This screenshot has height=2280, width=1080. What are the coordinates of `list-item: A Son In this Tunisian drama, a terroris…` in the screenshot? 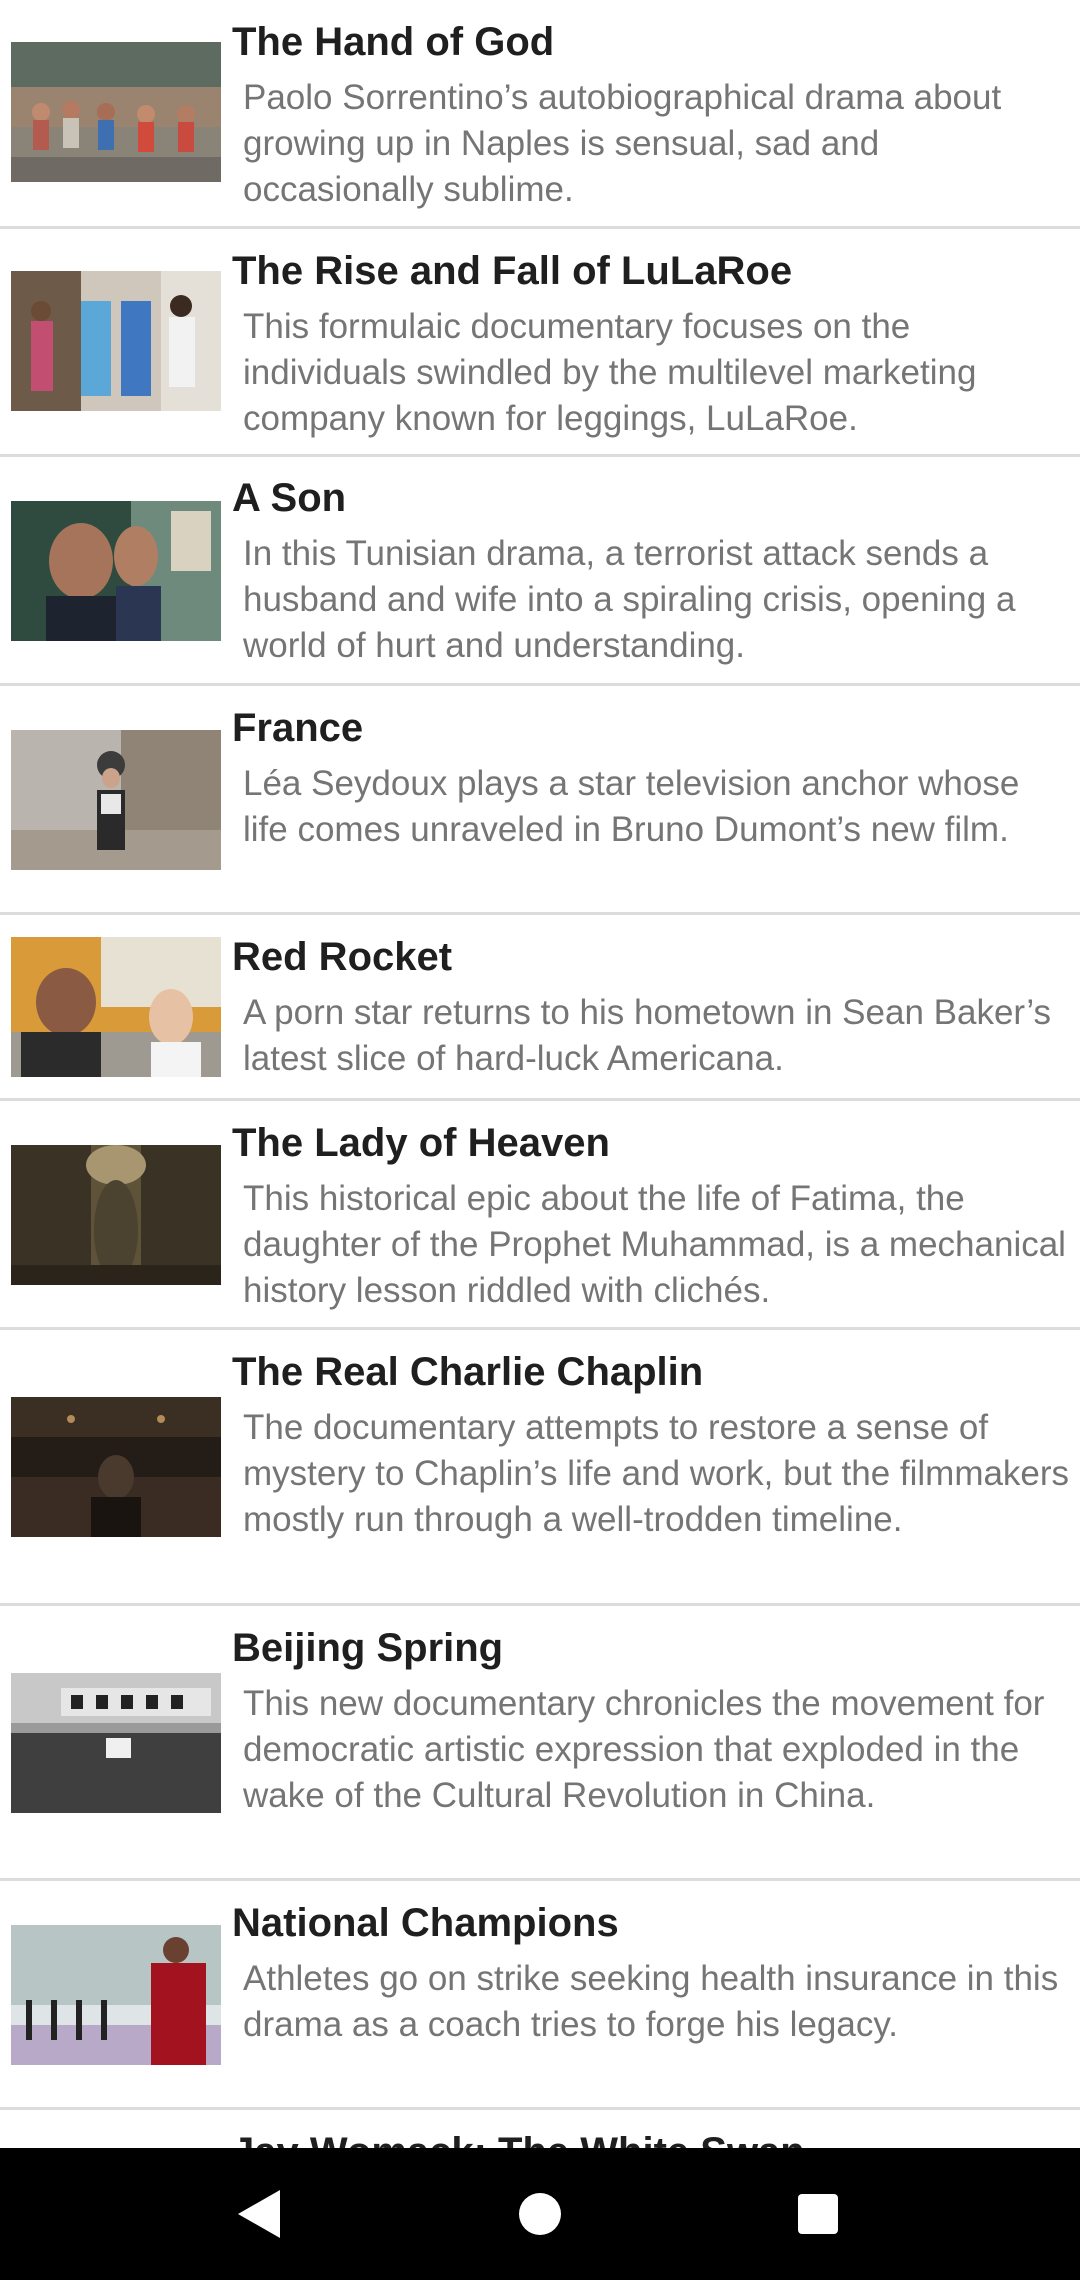 It's located at (540, 571).